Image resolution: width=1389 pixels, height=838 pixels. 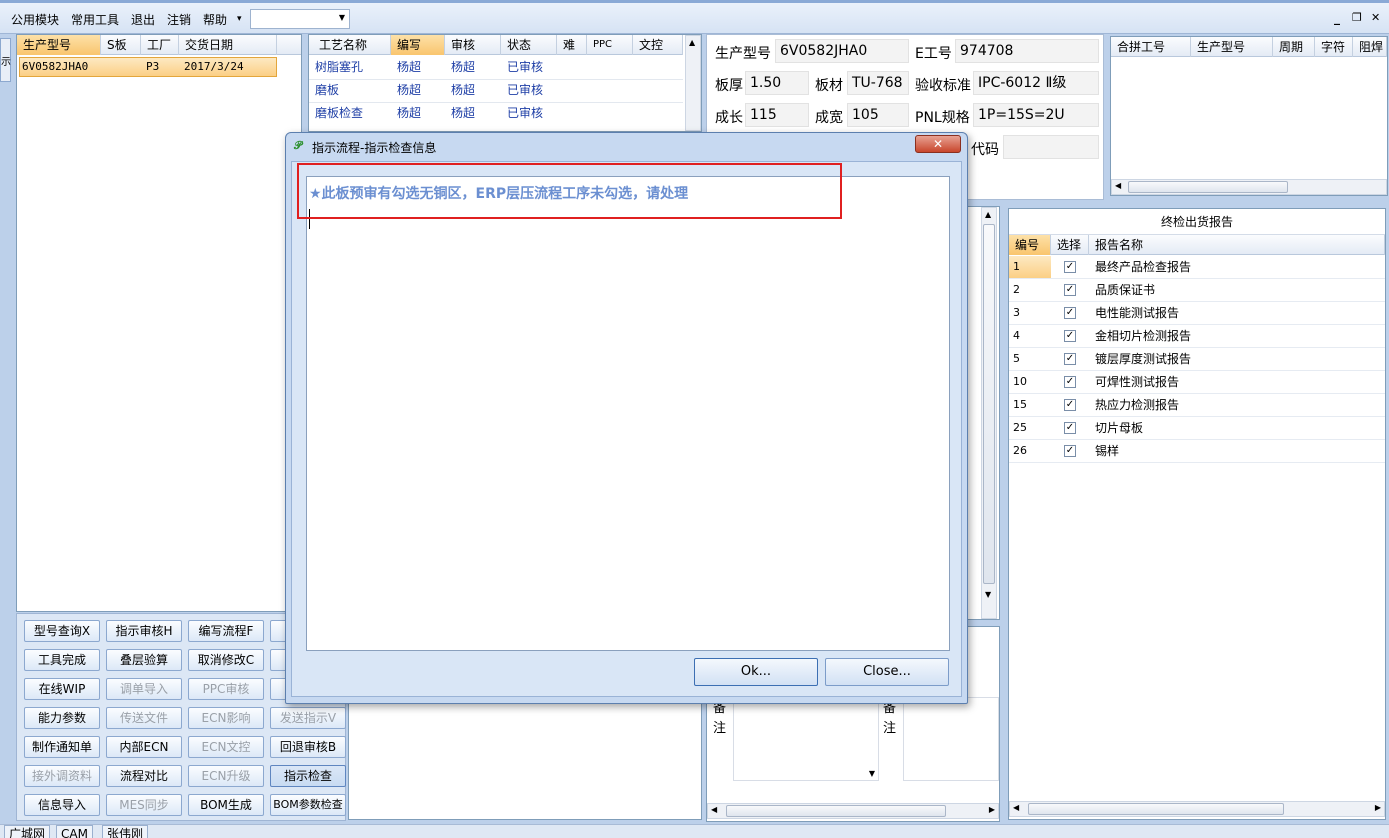 I want to click on material-field: TU-768, so click(x=878, y=83).